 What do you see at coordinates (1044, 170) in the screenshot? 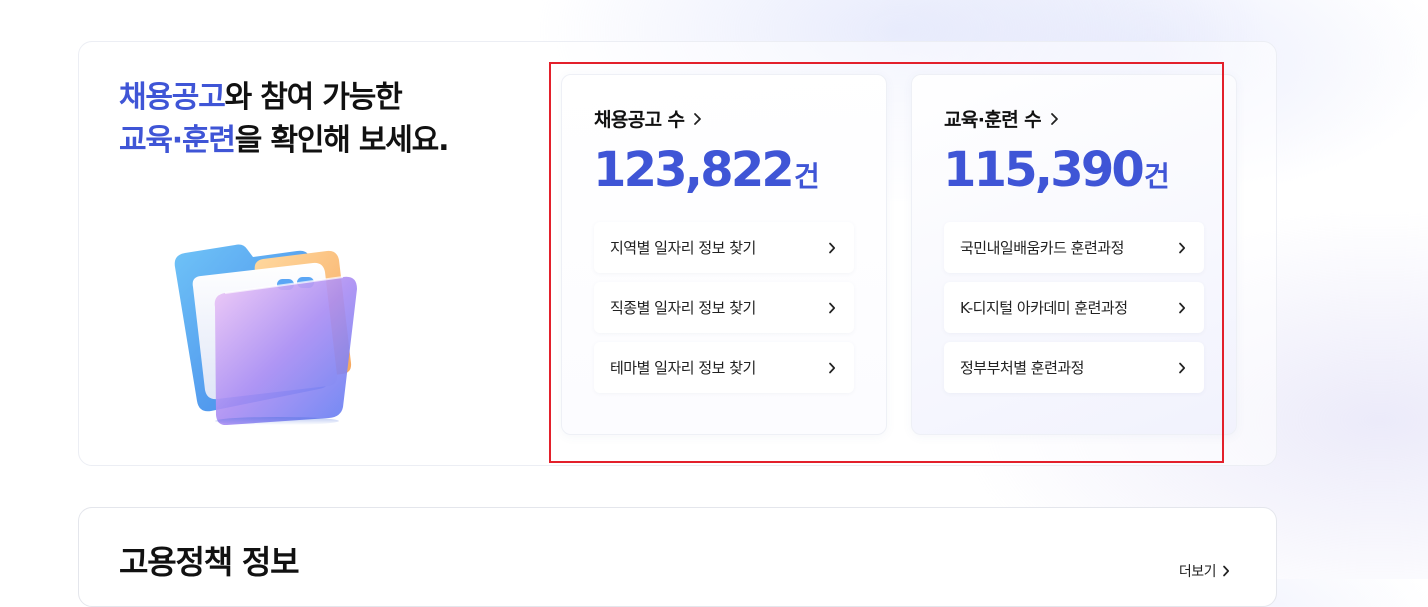
I see `training-number: 115,390` at bounding box center [1044, 170].